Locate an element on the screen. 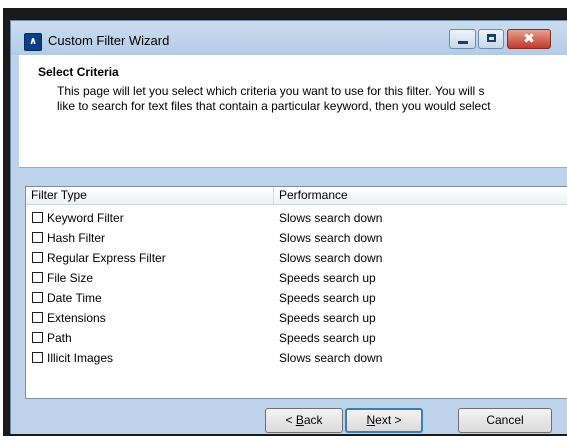  list-header: Filter Type Performance is located at coordinates (296, 196).